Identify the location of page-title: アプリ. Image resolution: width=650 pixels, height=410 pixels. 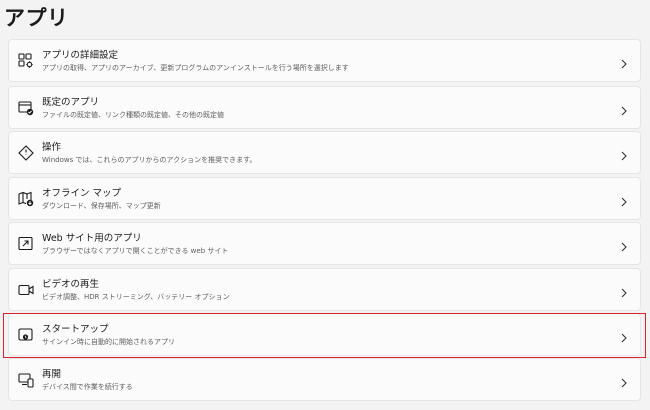
(36, 18).